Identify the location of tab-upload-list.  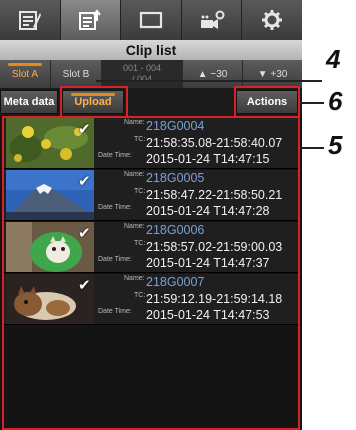
(91, 20).